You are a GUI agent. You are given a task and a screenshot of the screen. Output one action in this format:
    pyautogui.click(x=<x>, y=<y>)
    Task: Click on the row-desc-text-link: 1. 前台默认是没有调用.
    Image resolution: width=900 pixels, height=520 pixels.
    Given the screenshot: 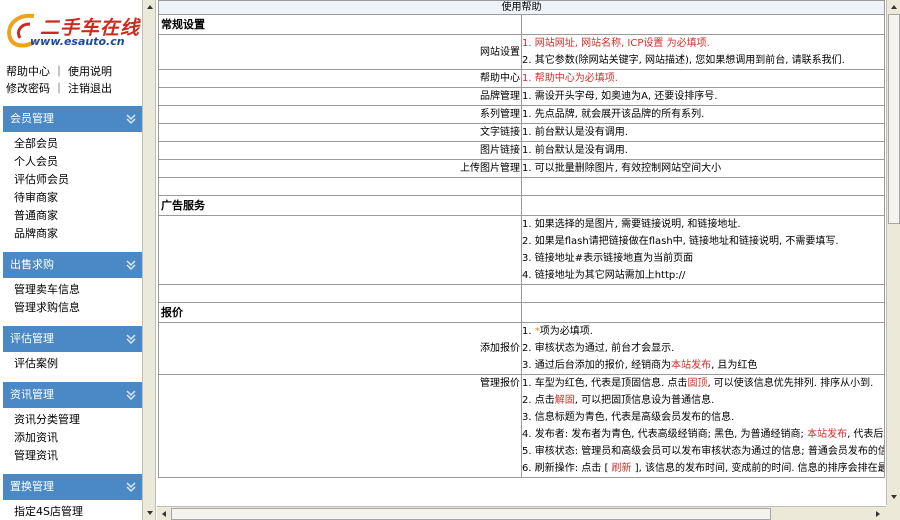 What is the action you would take?
    pyautogui.click(x=703, y=132)
    